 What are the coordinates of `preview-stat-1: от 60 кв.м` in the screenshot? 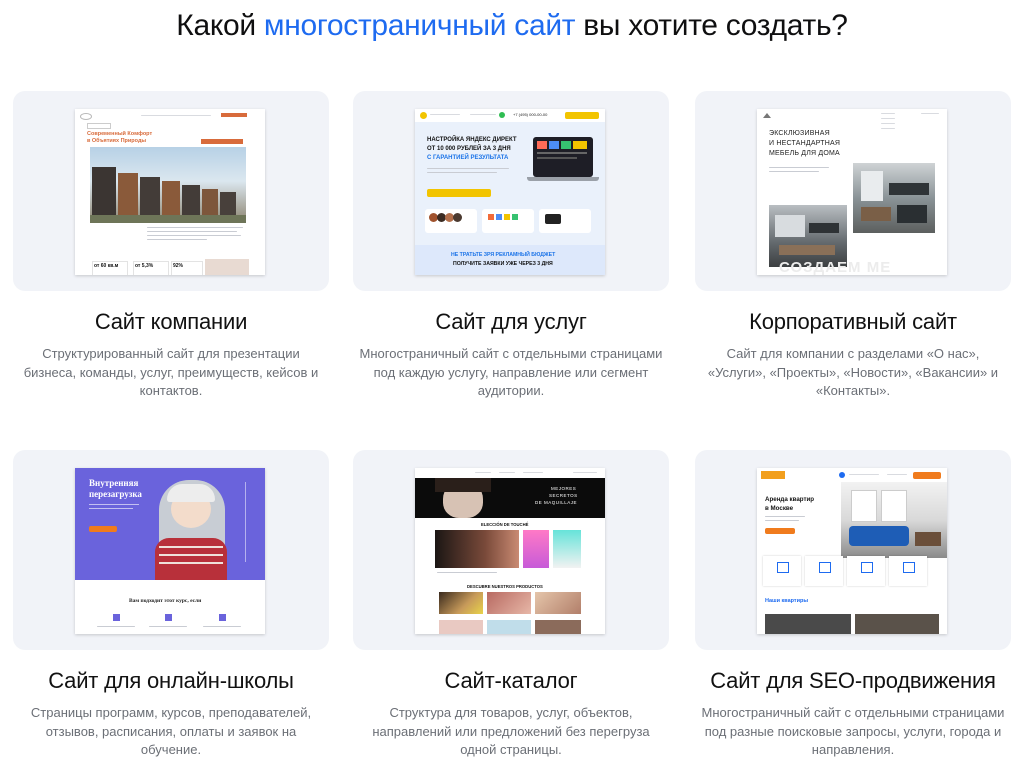 It's located at (106, 266).